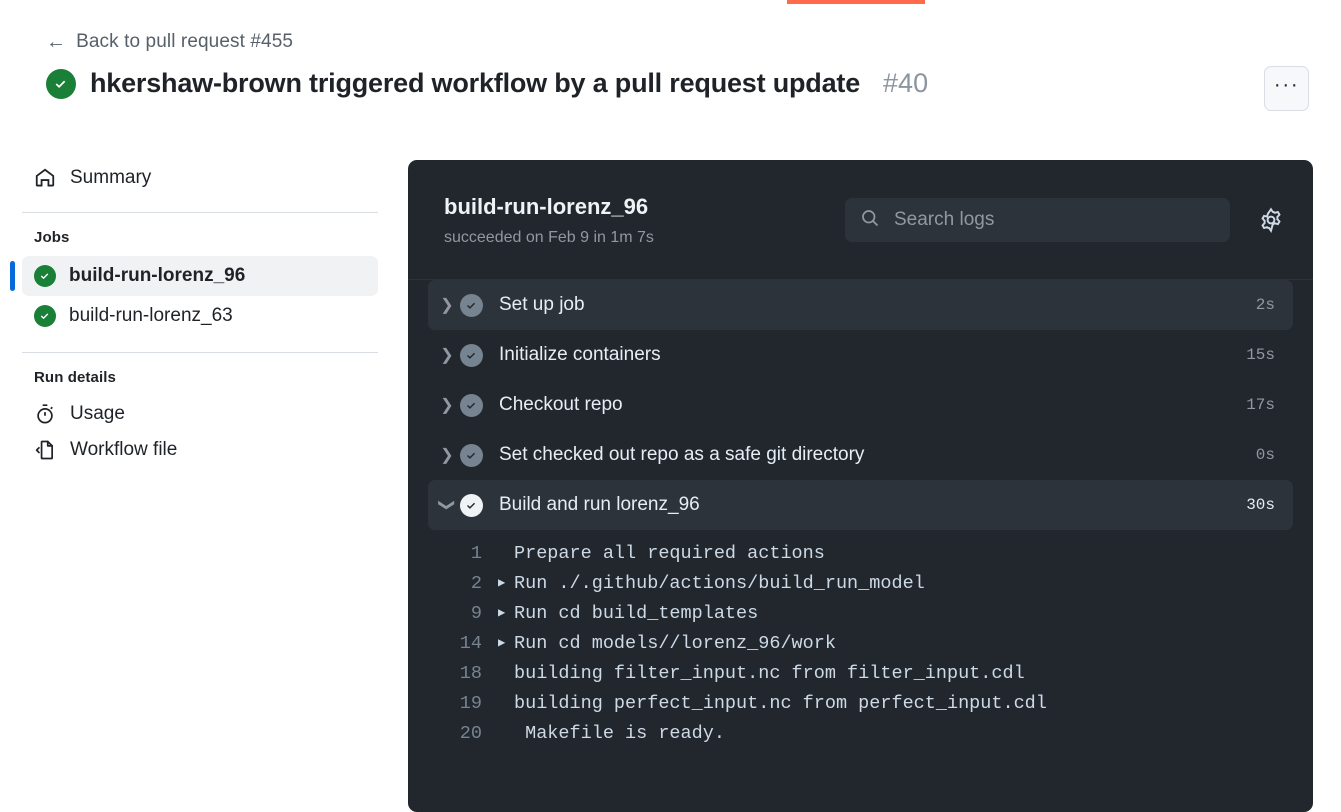 Image resolution: width=1341 pixels, height=812 pixels. I want to click on log-line-number: 14, so click(470, 643).